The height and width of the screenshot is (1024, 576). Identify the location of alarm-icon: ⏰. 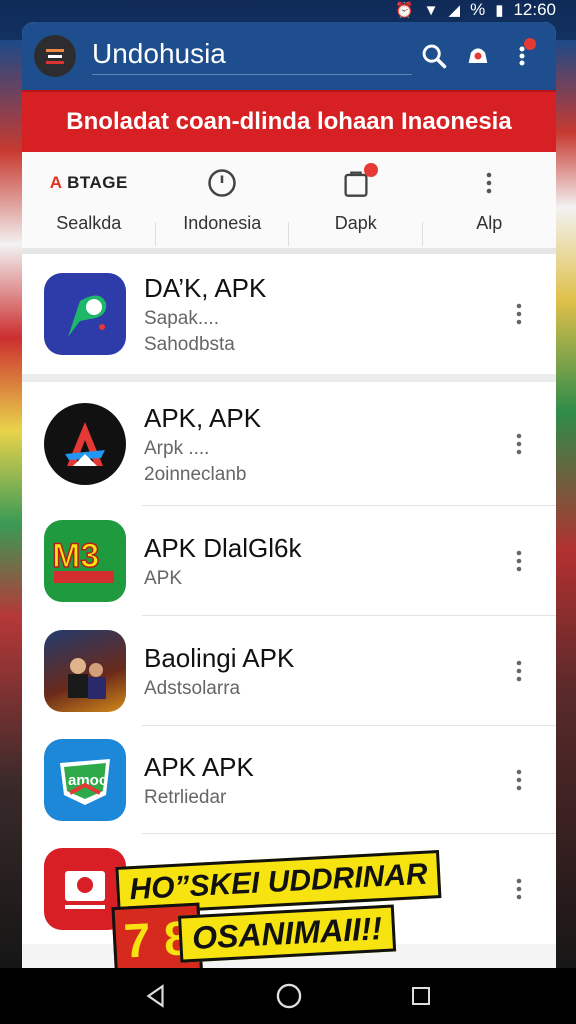
(404, 10).